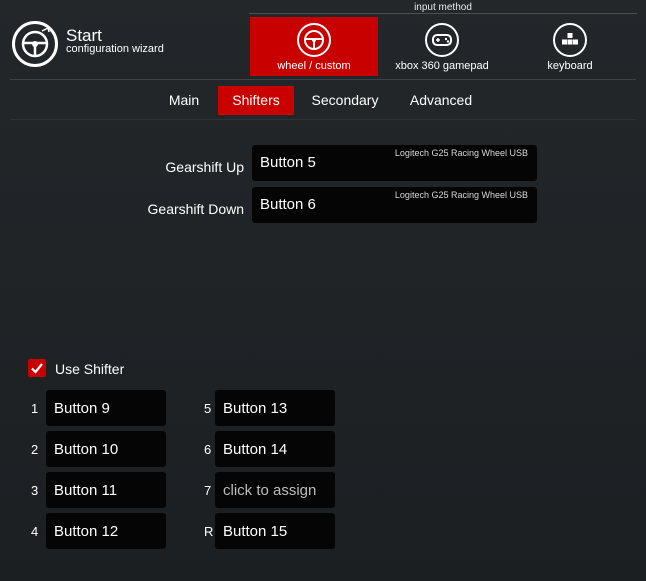  What do you see at coordinates (255, 408) in the screenshot?
I see `gear-5-value: Button 13` at bounding box center [255, 408].